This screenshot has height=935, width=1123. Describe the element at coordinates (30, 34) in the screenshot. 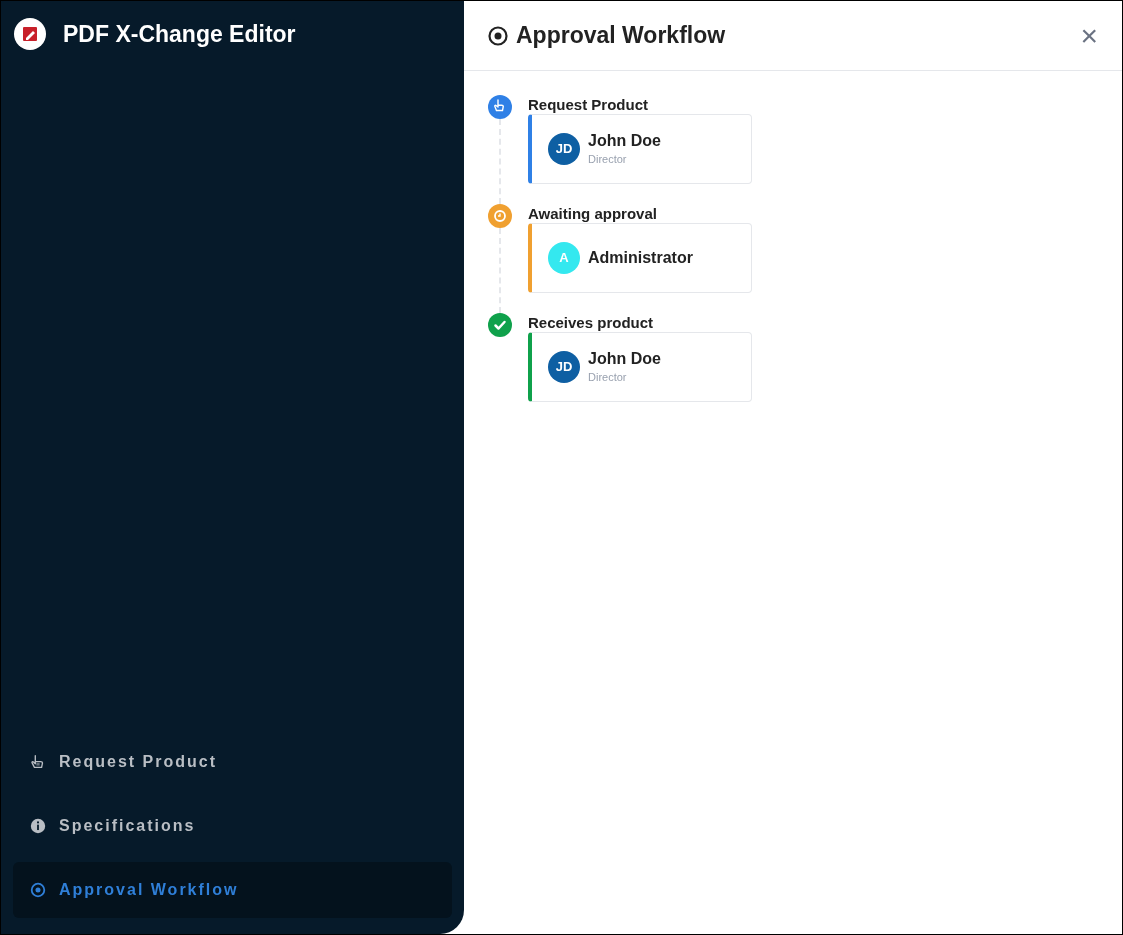

I see `app-logo-icon` at that location.